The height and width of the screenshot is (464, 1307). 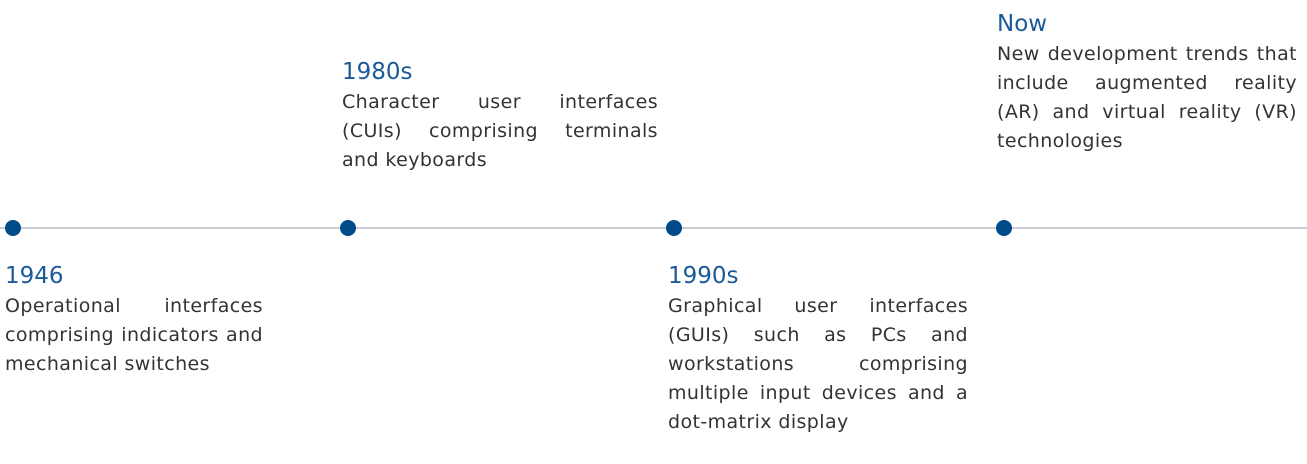 What do you see at coordinates (348, 228) in the screenshot?
I see `timeline-marker-1980s` at bounding box center [348, 228].